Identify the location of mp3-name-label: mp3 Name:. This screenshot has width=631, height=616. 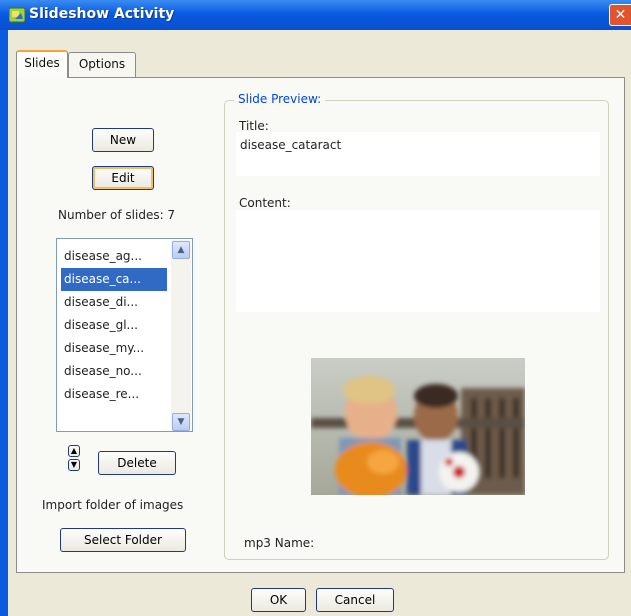
(279, 543).